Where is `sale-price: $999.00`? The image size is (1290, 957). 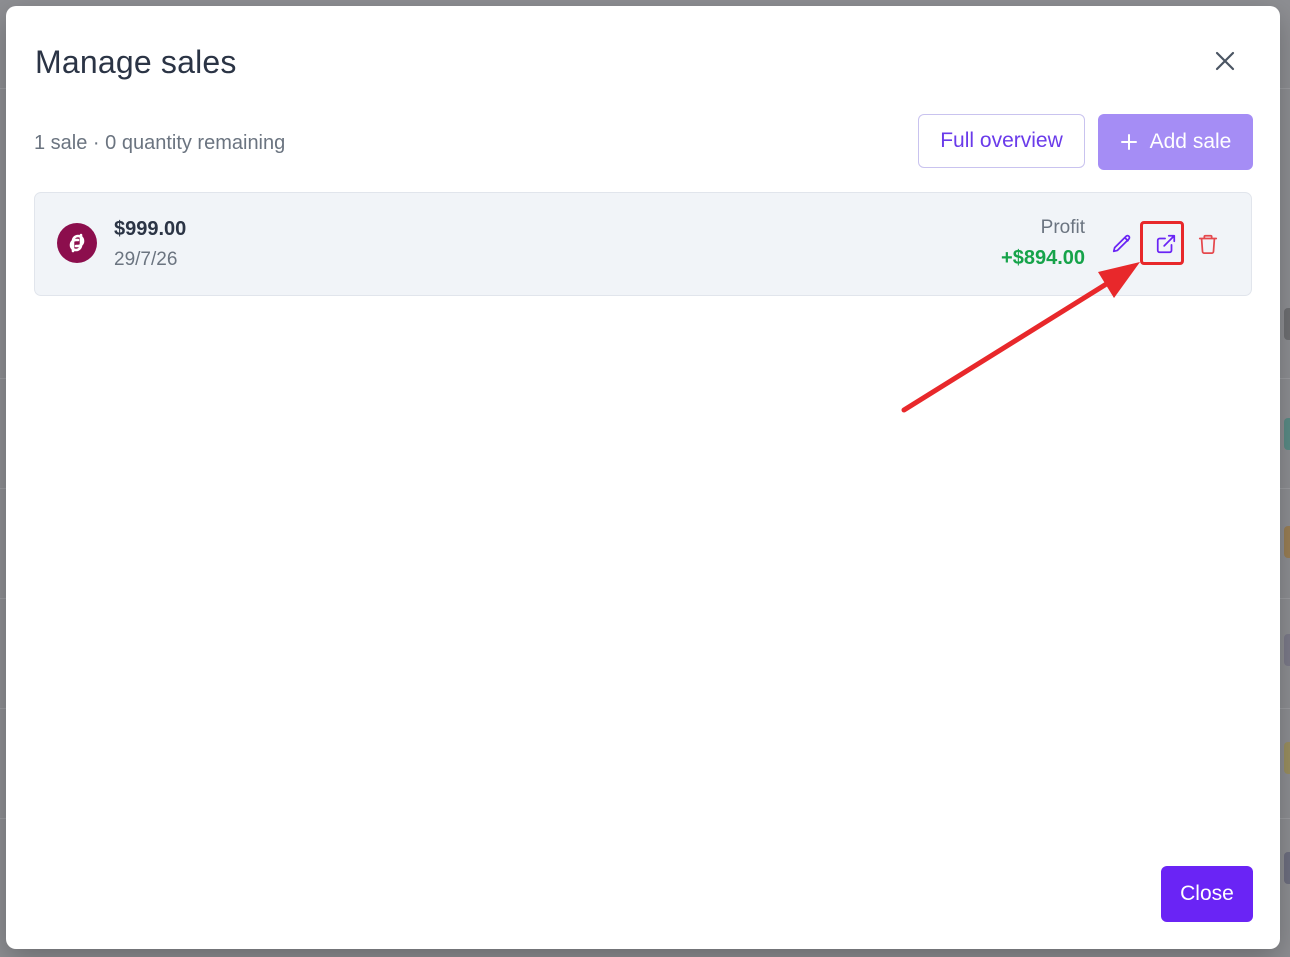
sale-price: $999.00 is located at coordinates (150, 229).